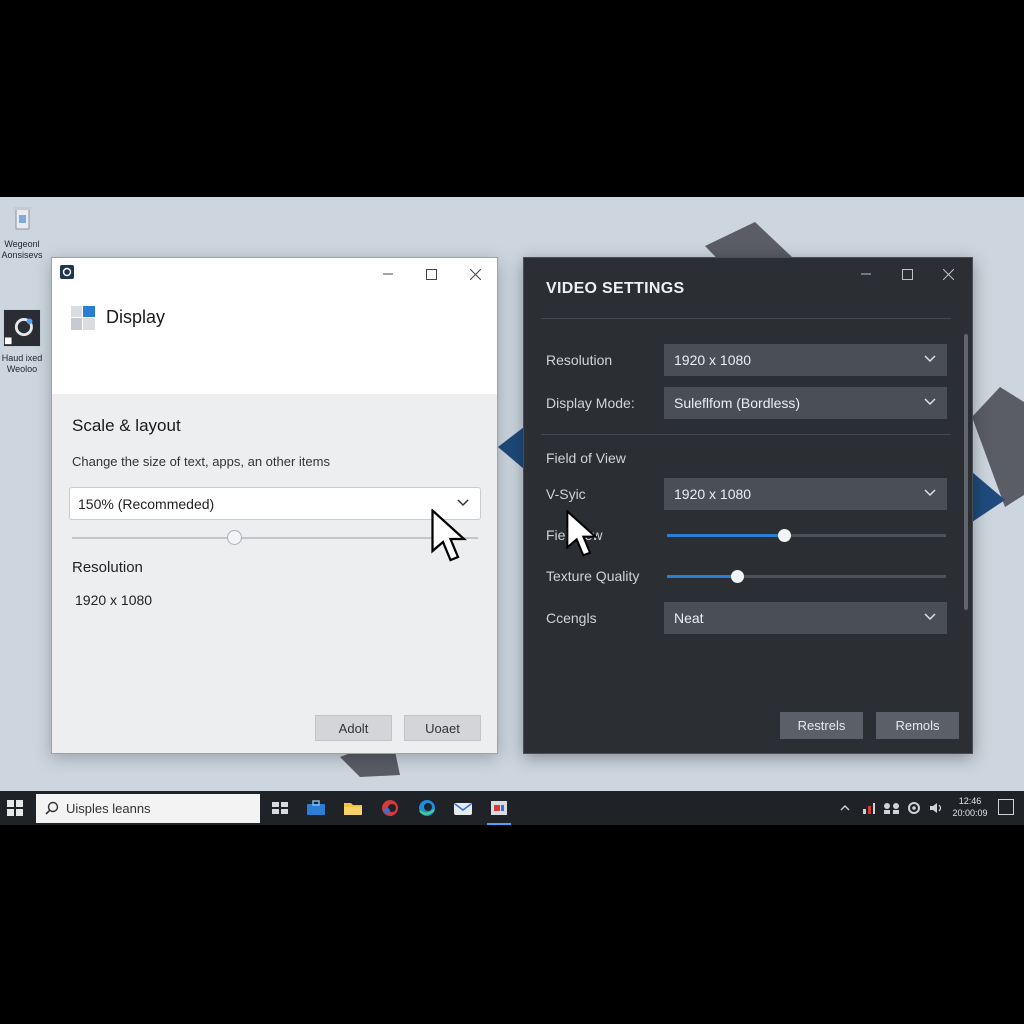  I want to click on mail-app-button, so click(463, 808).